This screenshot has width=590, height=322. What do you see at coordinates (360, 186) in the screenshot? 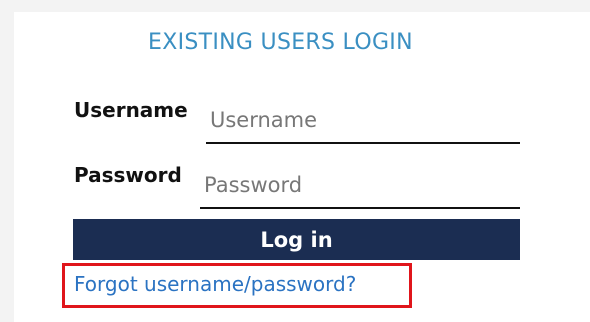
I see `password-input` at bounding box center [360, 186].